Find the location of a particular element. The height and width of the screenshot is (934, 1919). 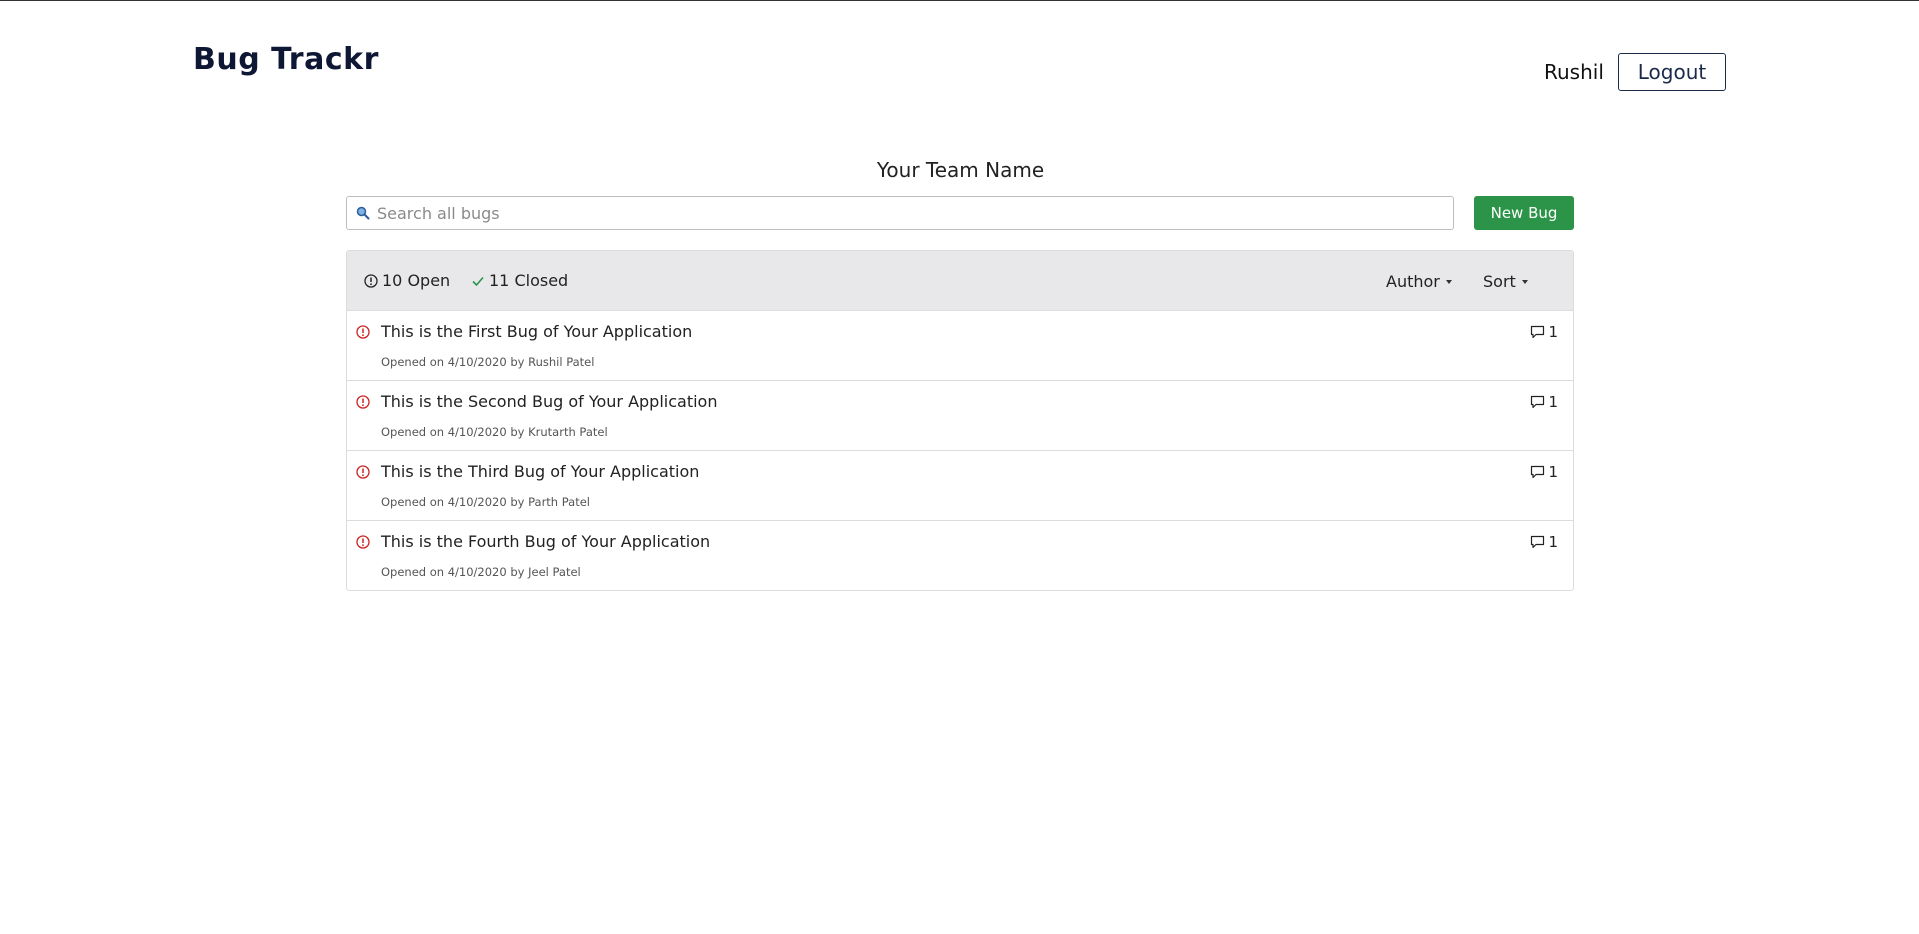

brand-logo: Bug Trackr is located at coordinates (286, 59).